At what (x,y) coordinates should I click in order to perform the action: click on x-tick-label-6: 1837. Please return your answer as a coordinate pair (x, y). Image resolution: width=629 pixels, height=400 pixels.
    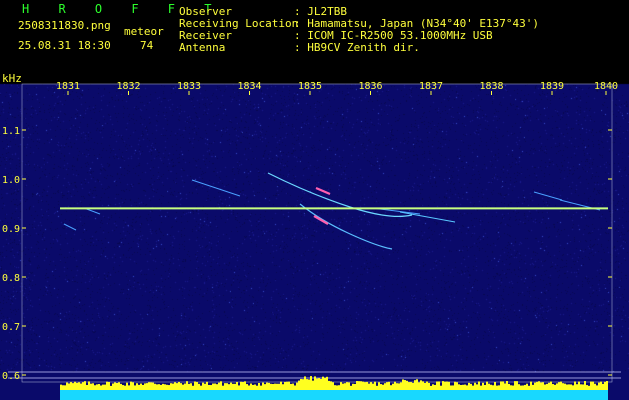
    Looking at the image, I should click on (431, 86).